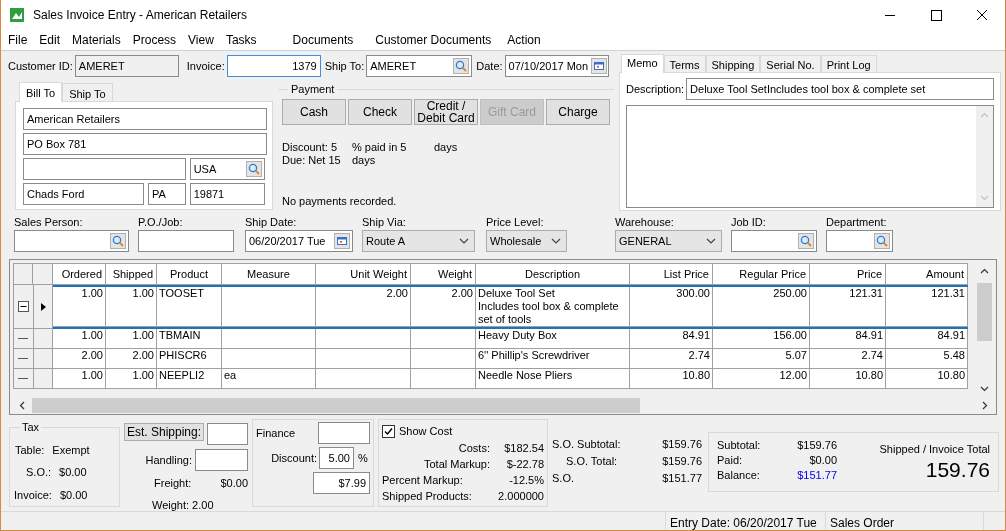 This screenshot has height=531, width=1006. Describe the element at coordinates (578, 111) in the screenshot. I see `payment-button: Charge` at that location.